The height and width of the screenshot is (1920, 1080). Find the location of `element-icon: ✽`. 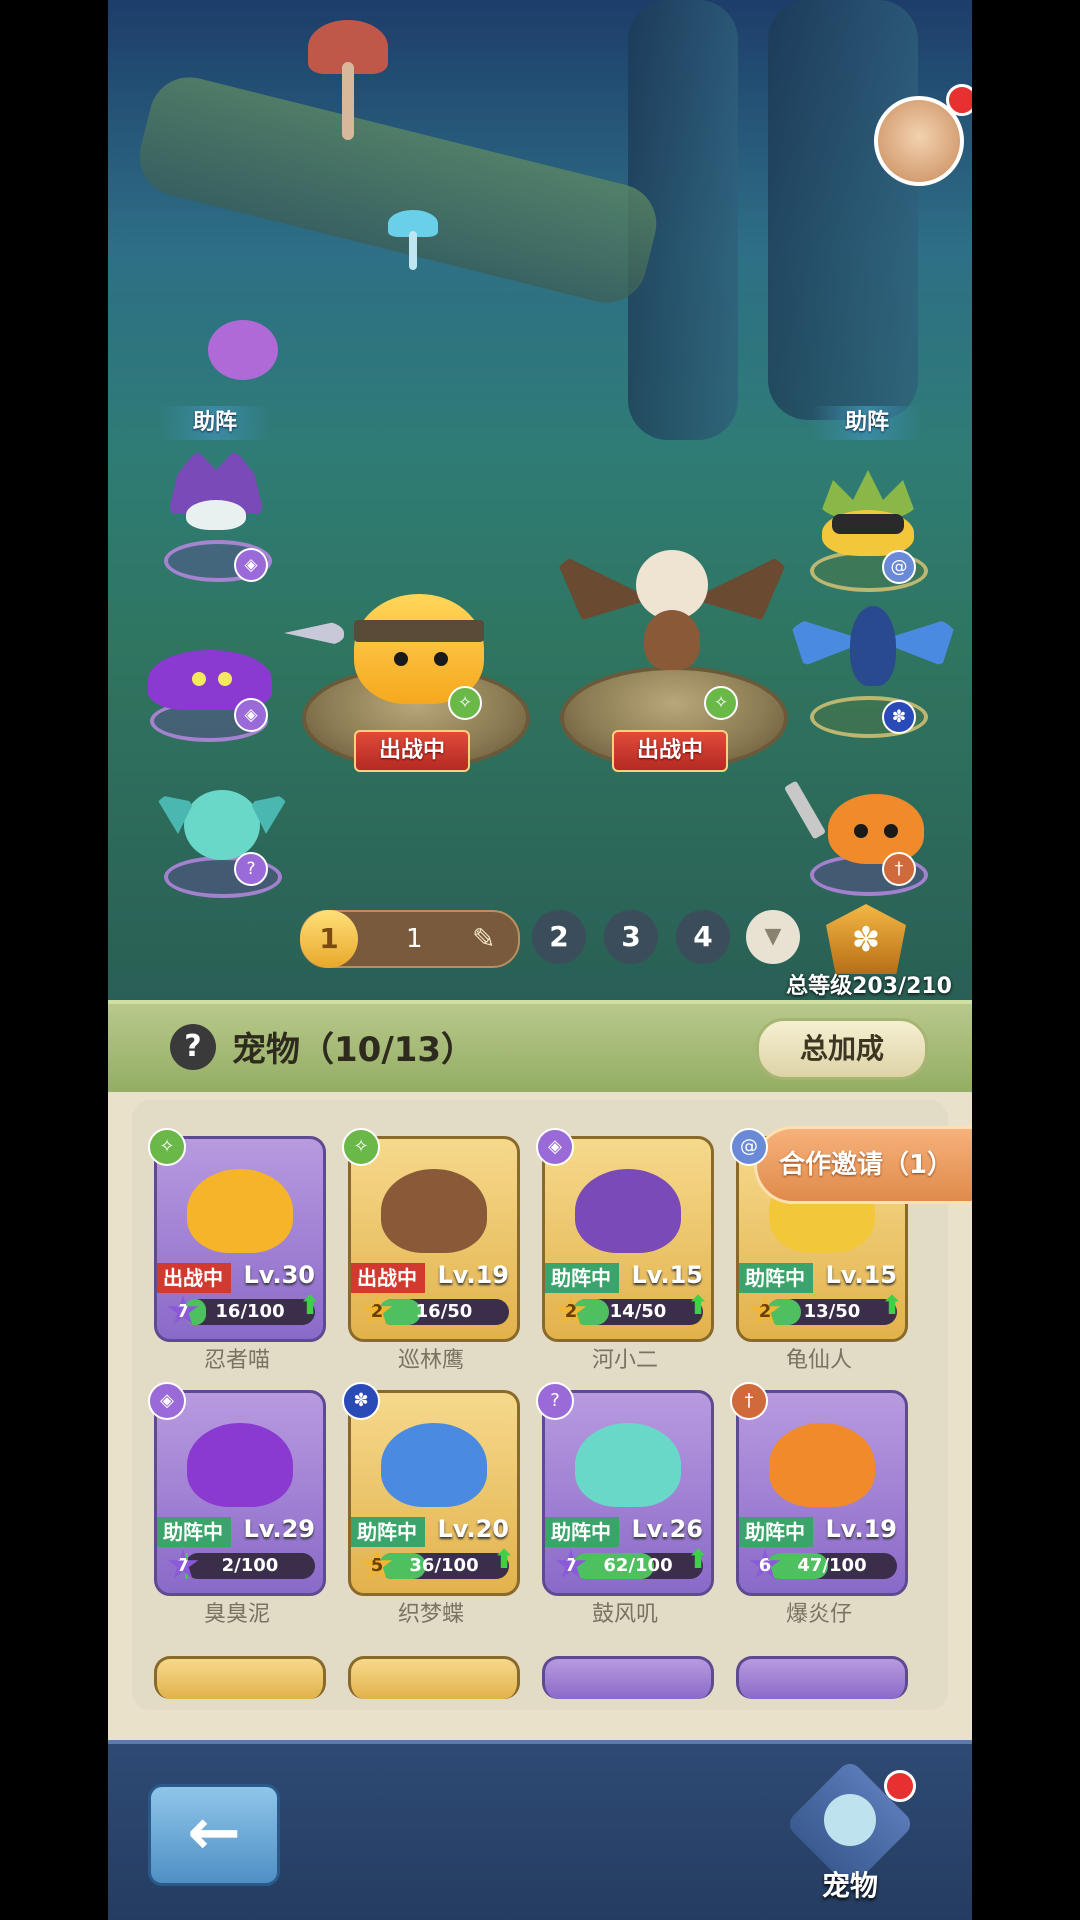

element-icon: ✽ is located at coordinates (361, 1401).